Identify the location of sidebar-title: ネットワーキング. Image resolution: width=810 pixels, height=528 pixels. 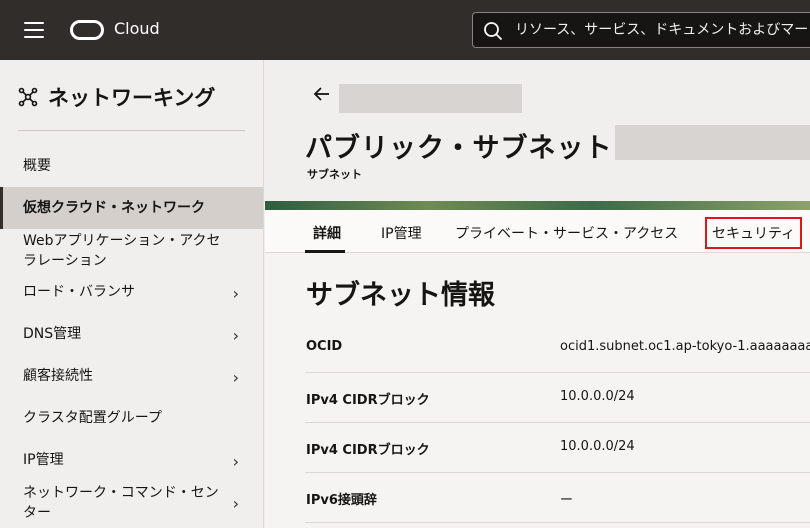
(132, 98).